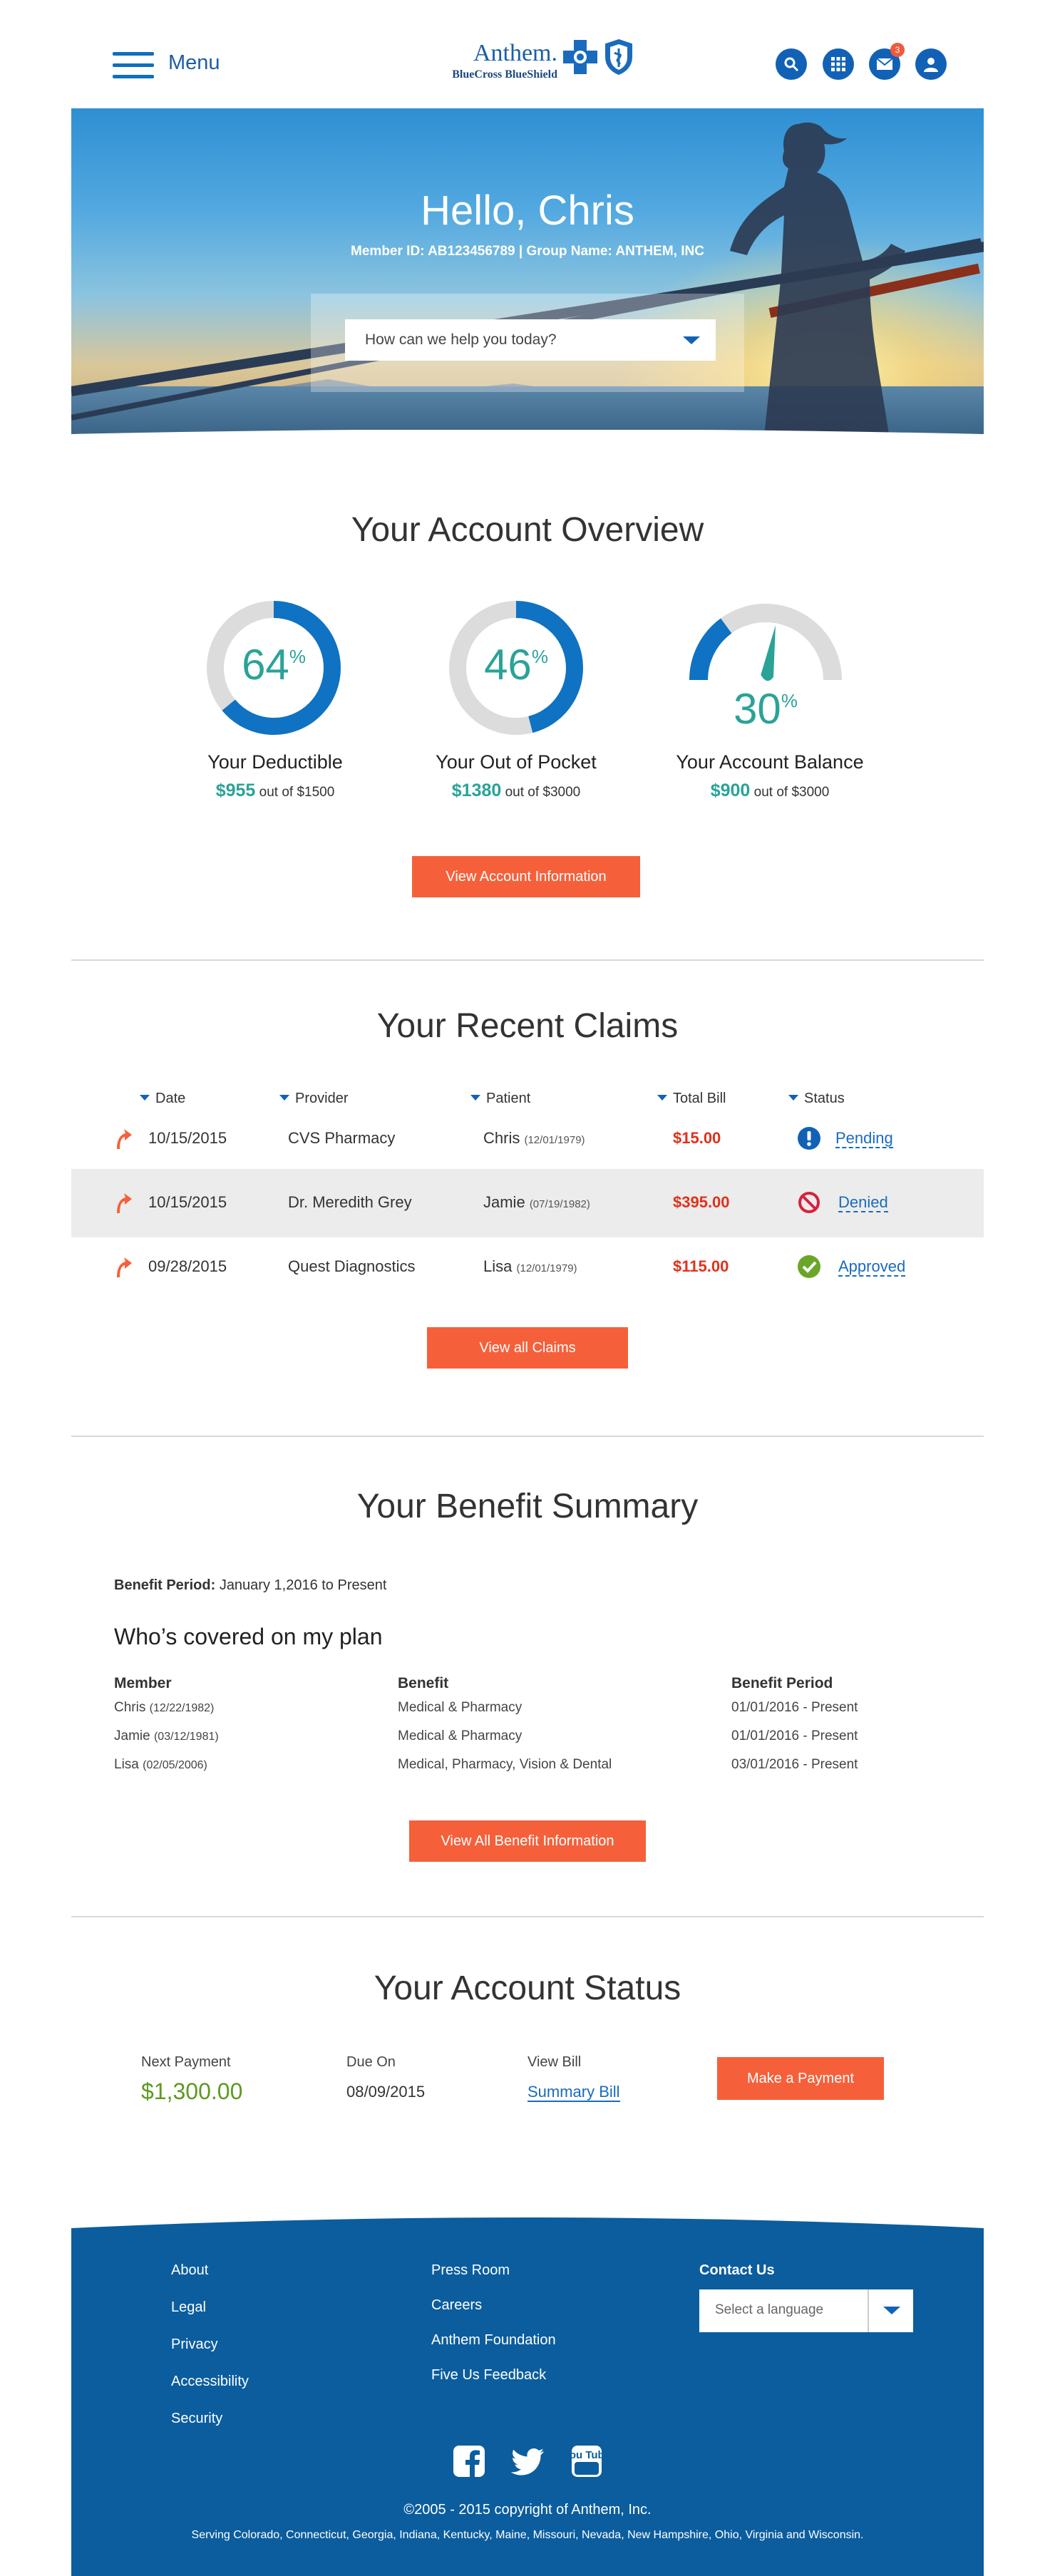 The width and height of the screenshot is (1055, 2576). I want to click on claim-patient: Jamie (07/19/1982), so click(536, 1202).